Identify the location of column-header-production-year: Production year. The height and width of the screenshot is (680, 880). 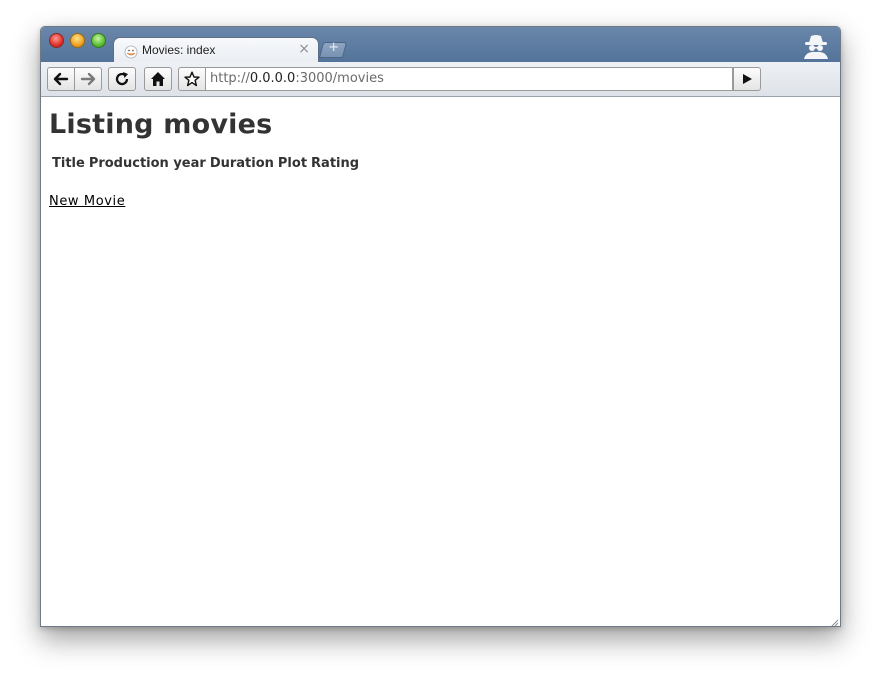
(147, 163).